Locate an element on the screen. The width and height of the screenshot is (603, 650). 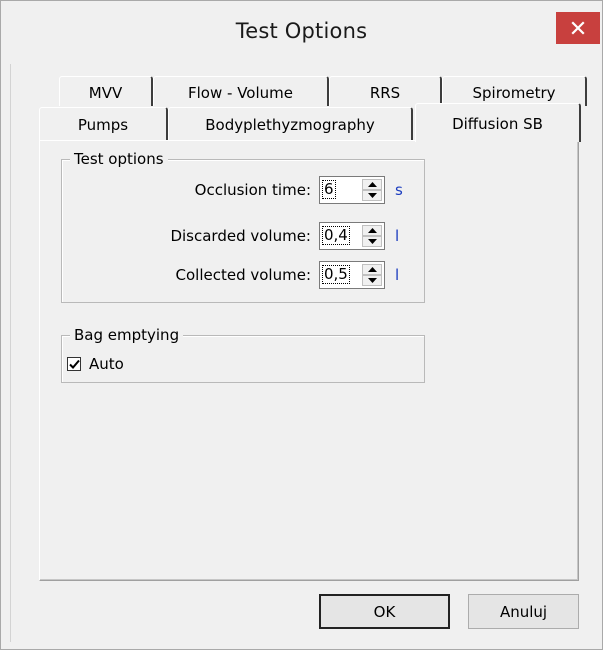
tab-diffusion-sb: Diffusion SB is located at coordinates (498, 122).